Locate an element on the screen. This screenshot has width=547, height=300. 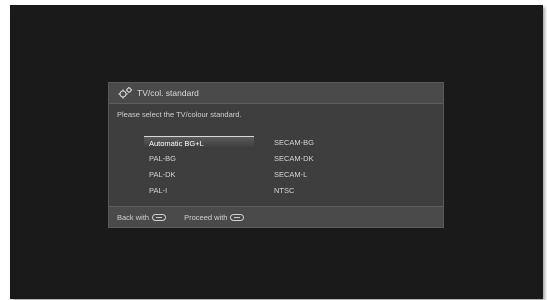
option-pal-dk: PAL-DK is located at coordinates (199, 174).